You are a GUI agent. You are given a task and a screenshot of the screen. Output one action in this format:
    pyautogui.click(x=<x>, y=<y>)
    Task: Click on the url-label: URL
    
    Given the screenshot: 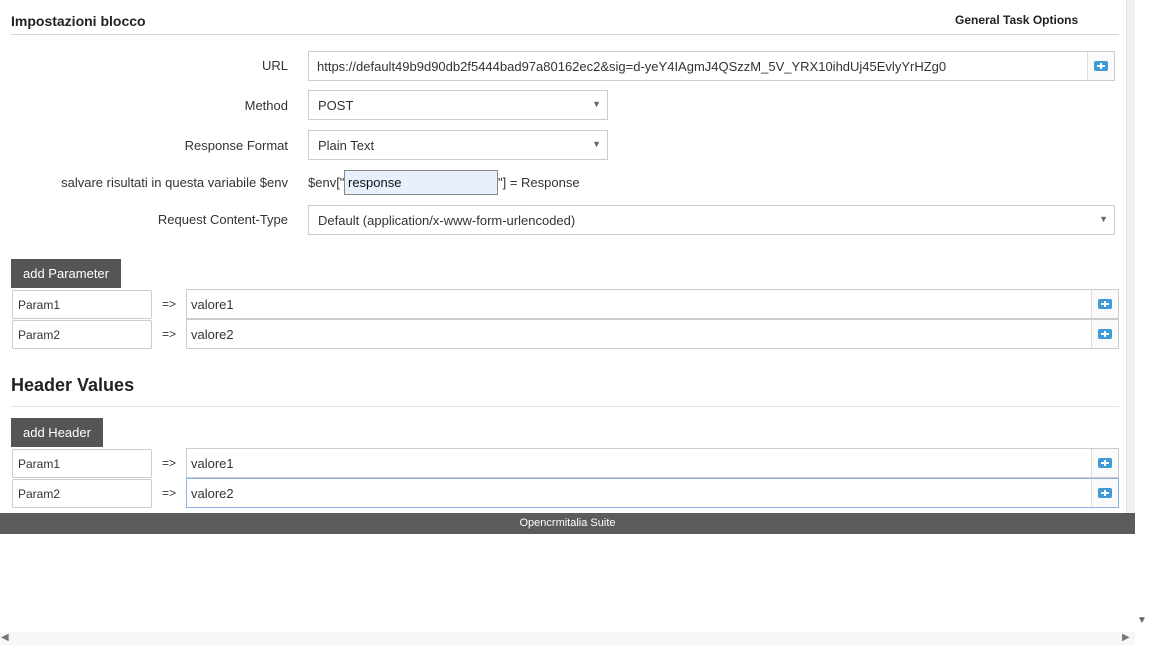 What is the action you would take?
    pyautogui.click(x=274, y=65)
    